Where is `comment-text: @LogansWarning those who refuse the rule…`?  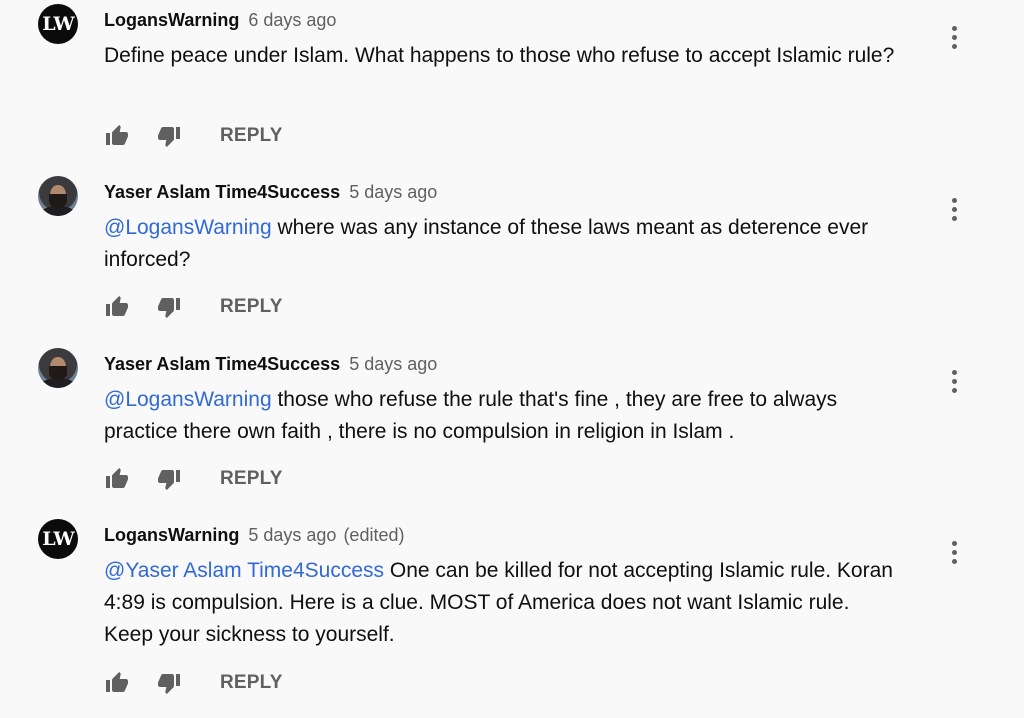 comment-text: @LogansWarning those who refuse the rule… is located at coordinates (504, 416).